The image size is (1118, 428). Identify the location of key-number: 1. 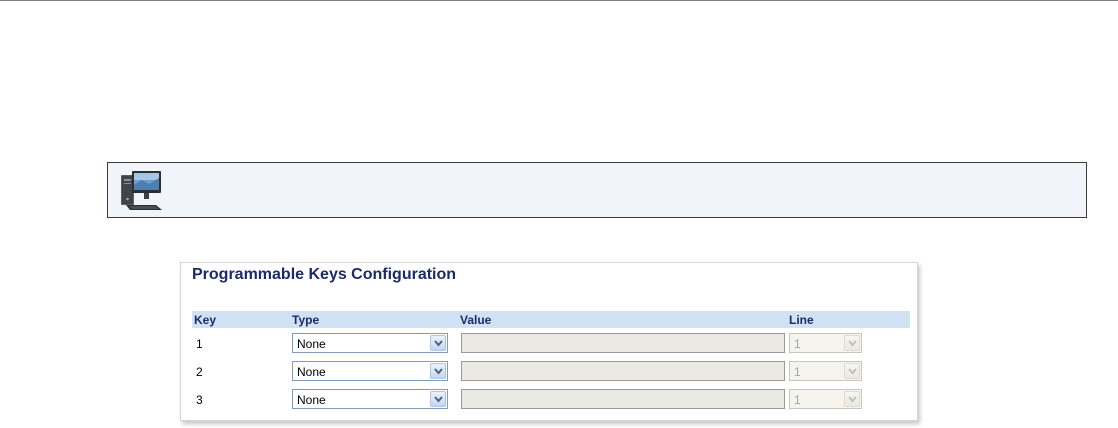
(199, 344).